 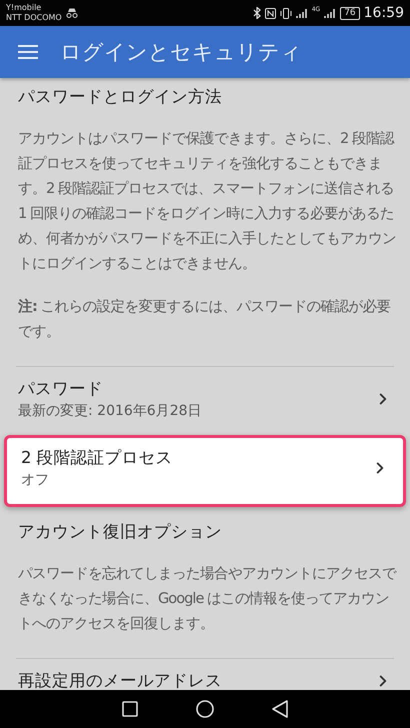 What do you see at coordinates (280, 709) in the screenshot?
I see `back-icon` at bounding box center [280, 709].